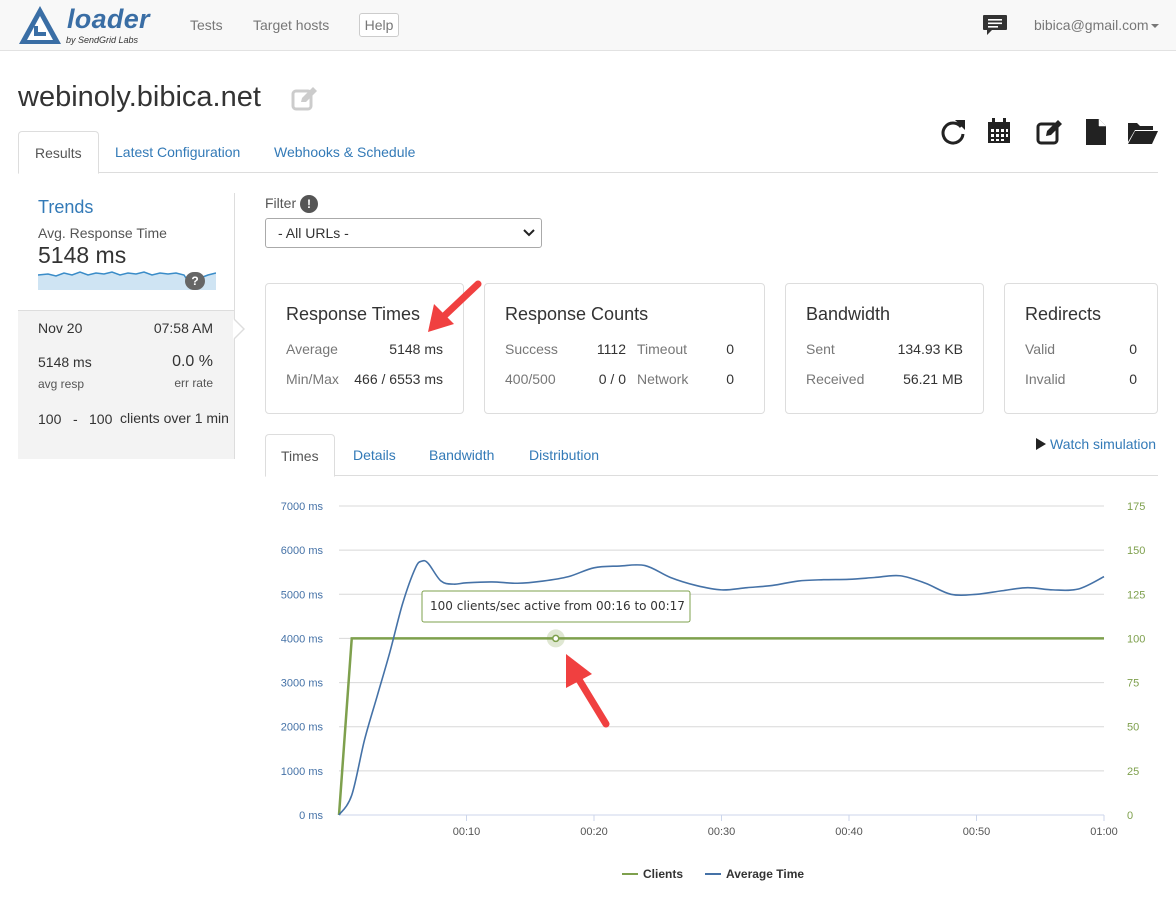 The width and height of the screenshot is (1176, 910). Describe the element at coordinates (461, 455) in the screenshot. I see `tab-bandwidth: Bandwidth` at that location.